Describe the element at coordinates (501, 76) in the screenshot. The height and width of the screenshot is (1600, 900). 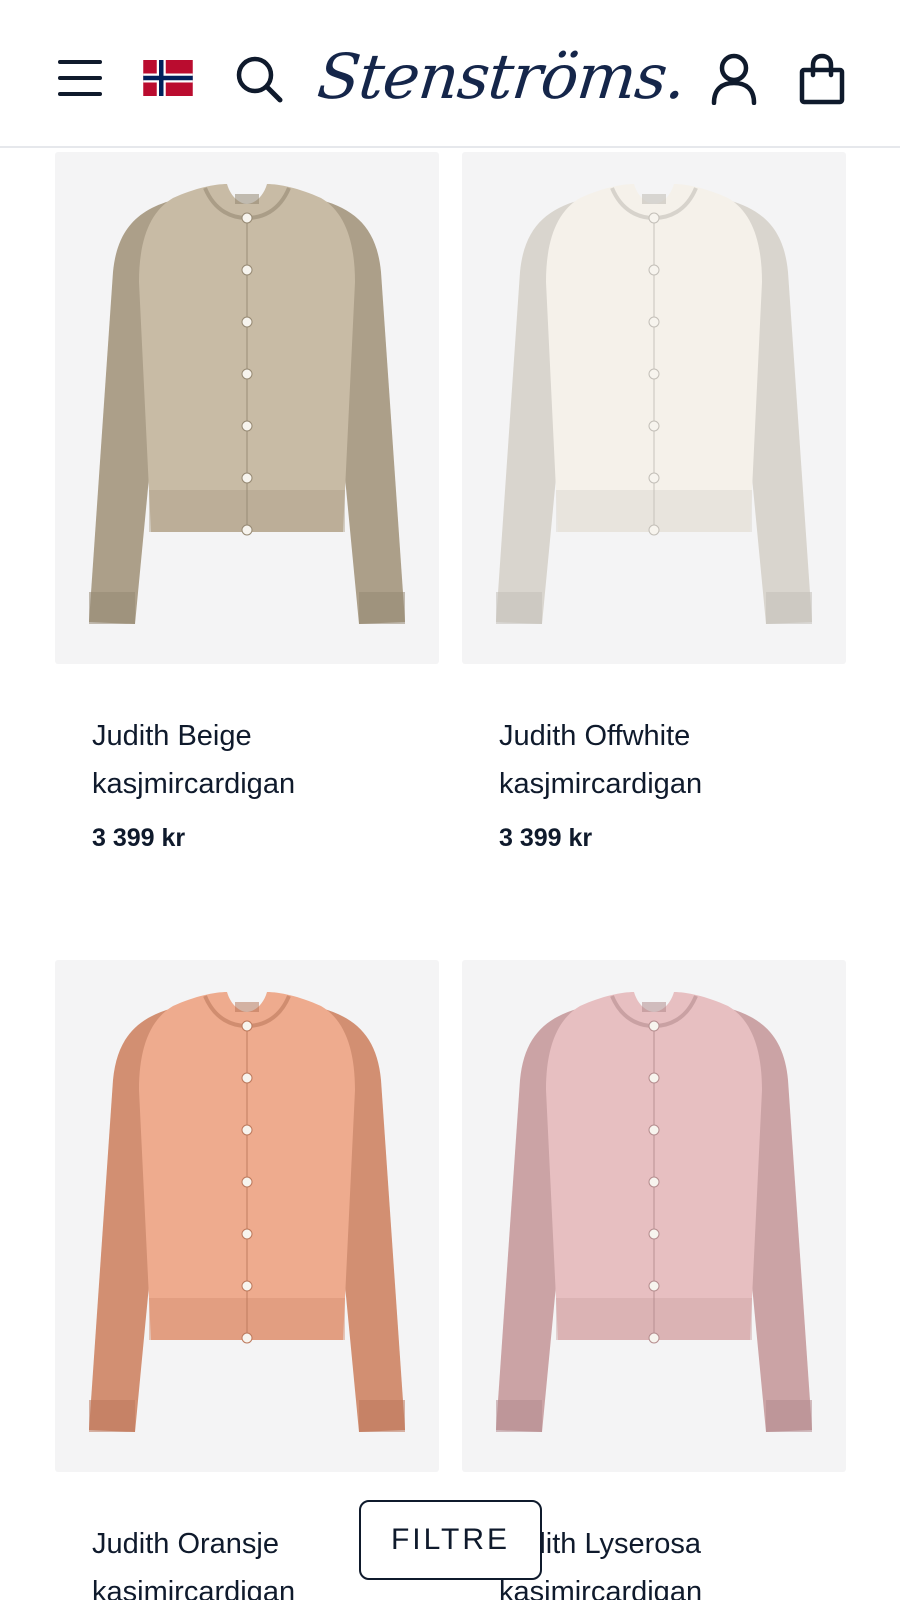
I see `brand-logo: Stenströms.` at that location.